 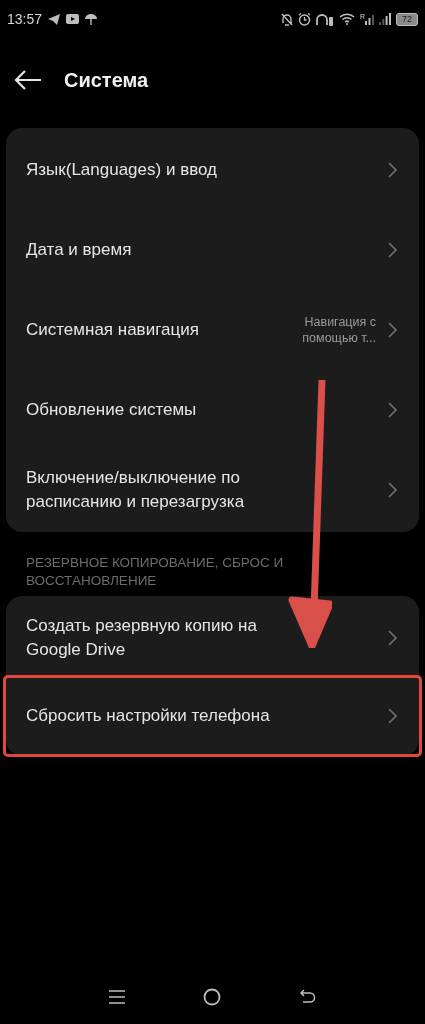 I want to click on settings-item: Создать резервную копию на Google Drive, so click(x=212, y=638).